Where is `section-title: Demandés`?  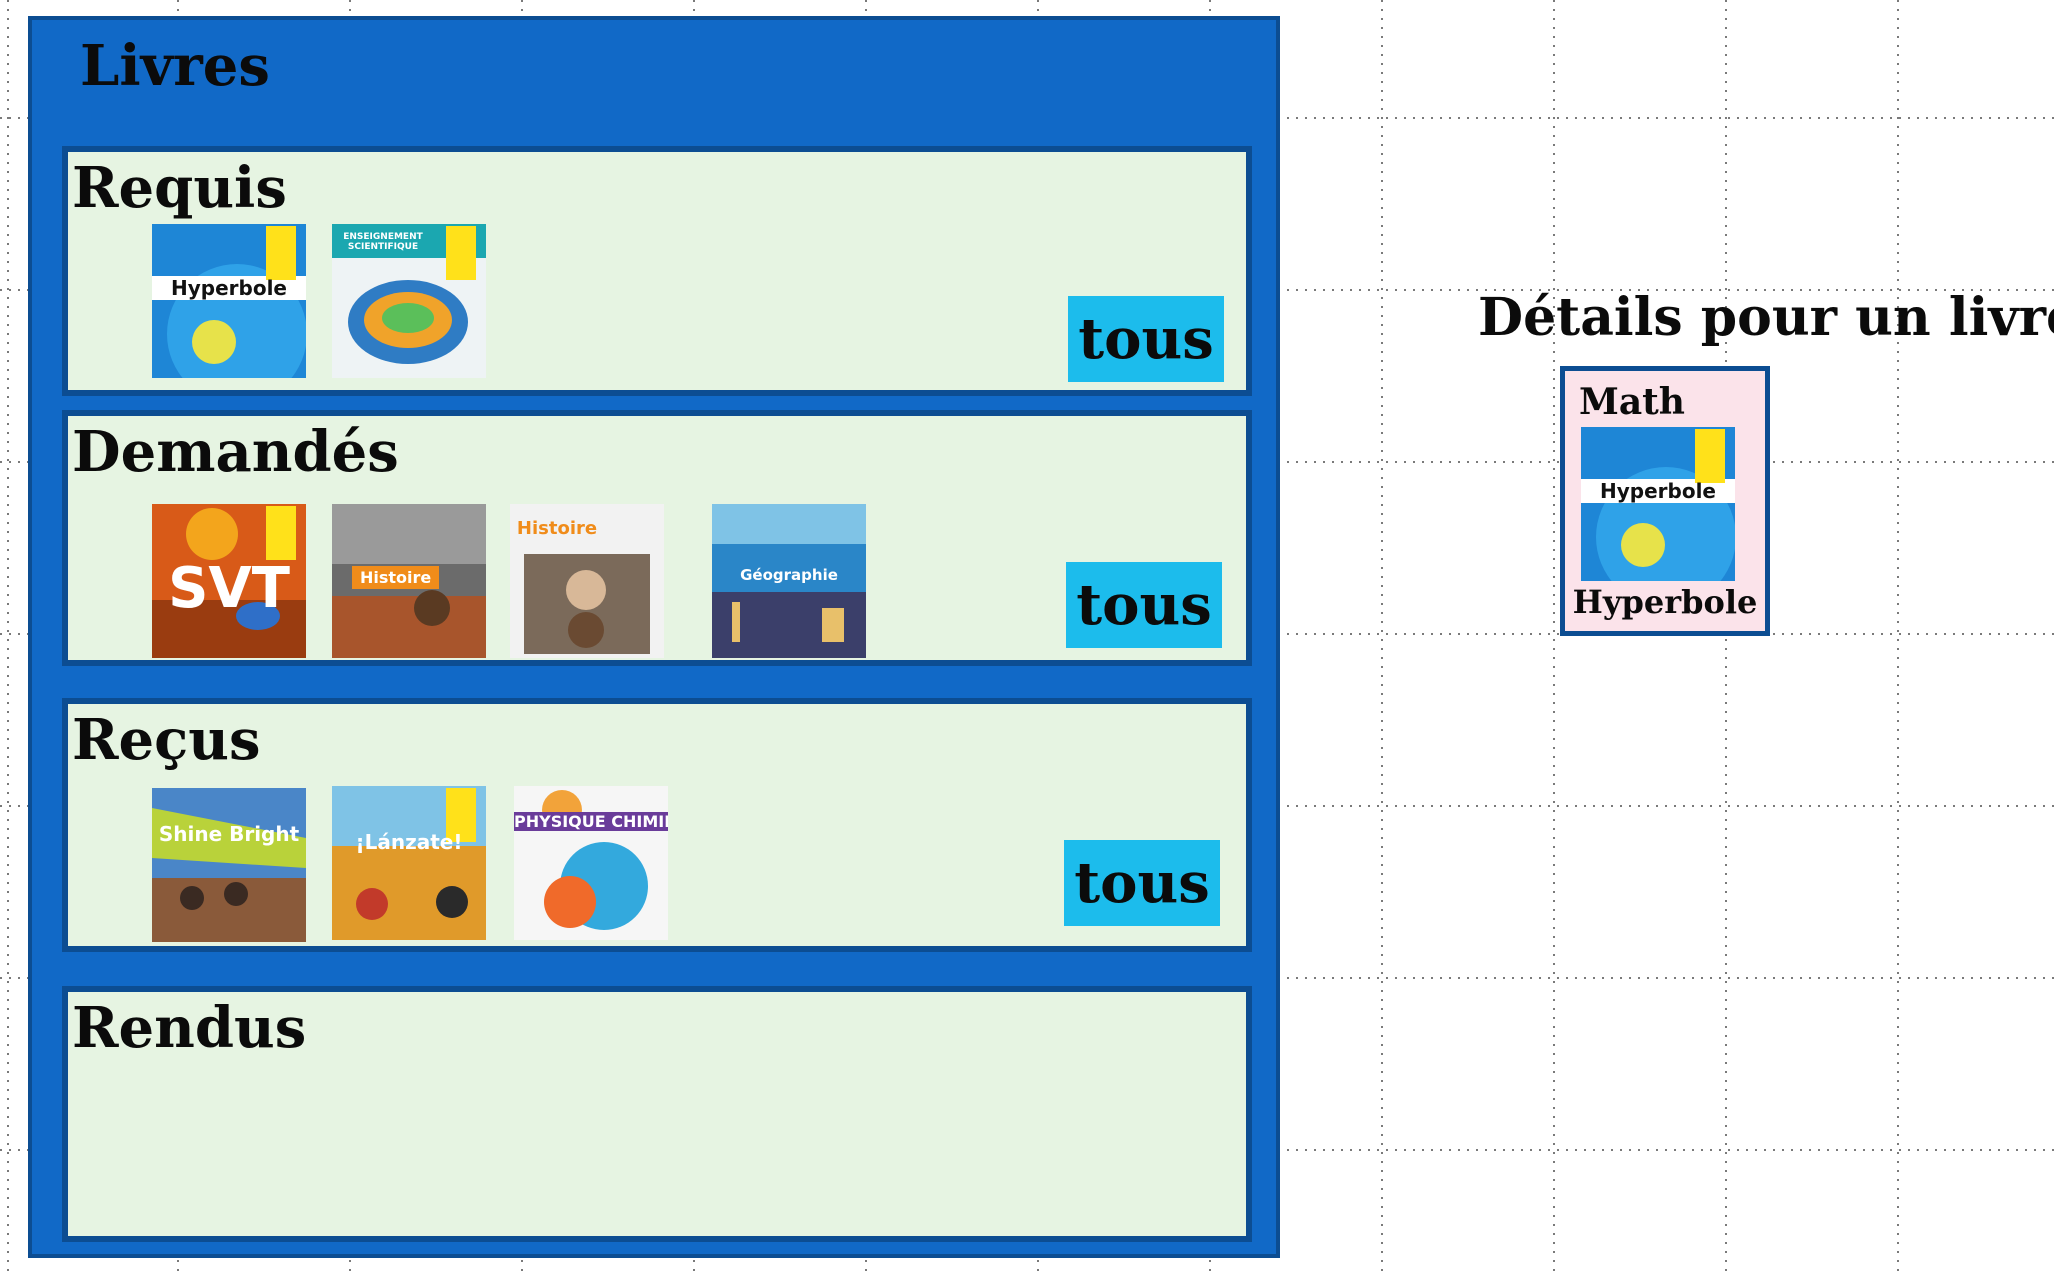
section-title: Demandés is located at coordinates (235, 452).